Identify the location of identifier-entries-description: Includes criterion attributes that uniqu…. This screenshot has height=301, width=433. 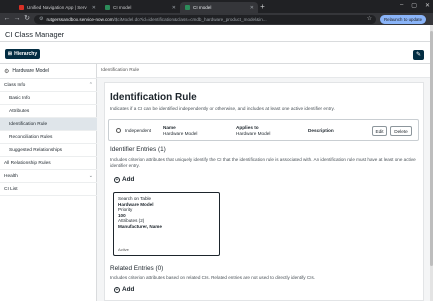
(263, 162).